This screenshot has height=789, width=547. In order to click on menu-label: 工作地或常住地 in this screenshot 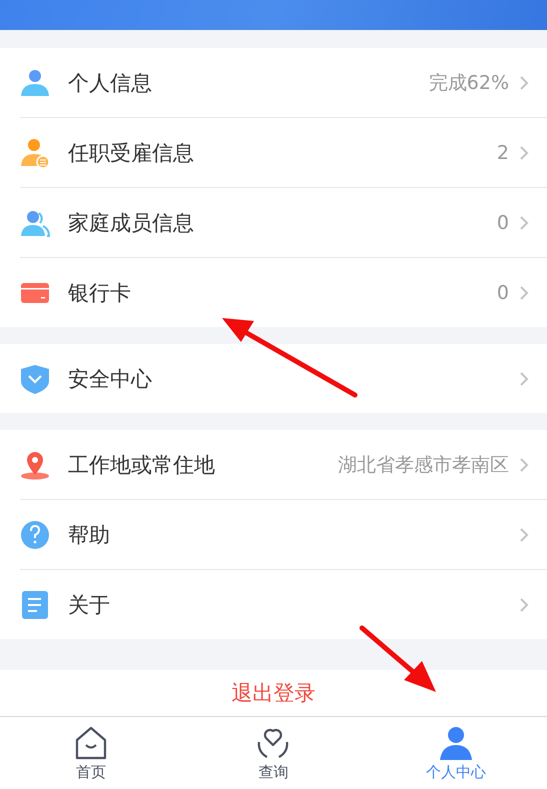, I will do `click(142, 465)`.